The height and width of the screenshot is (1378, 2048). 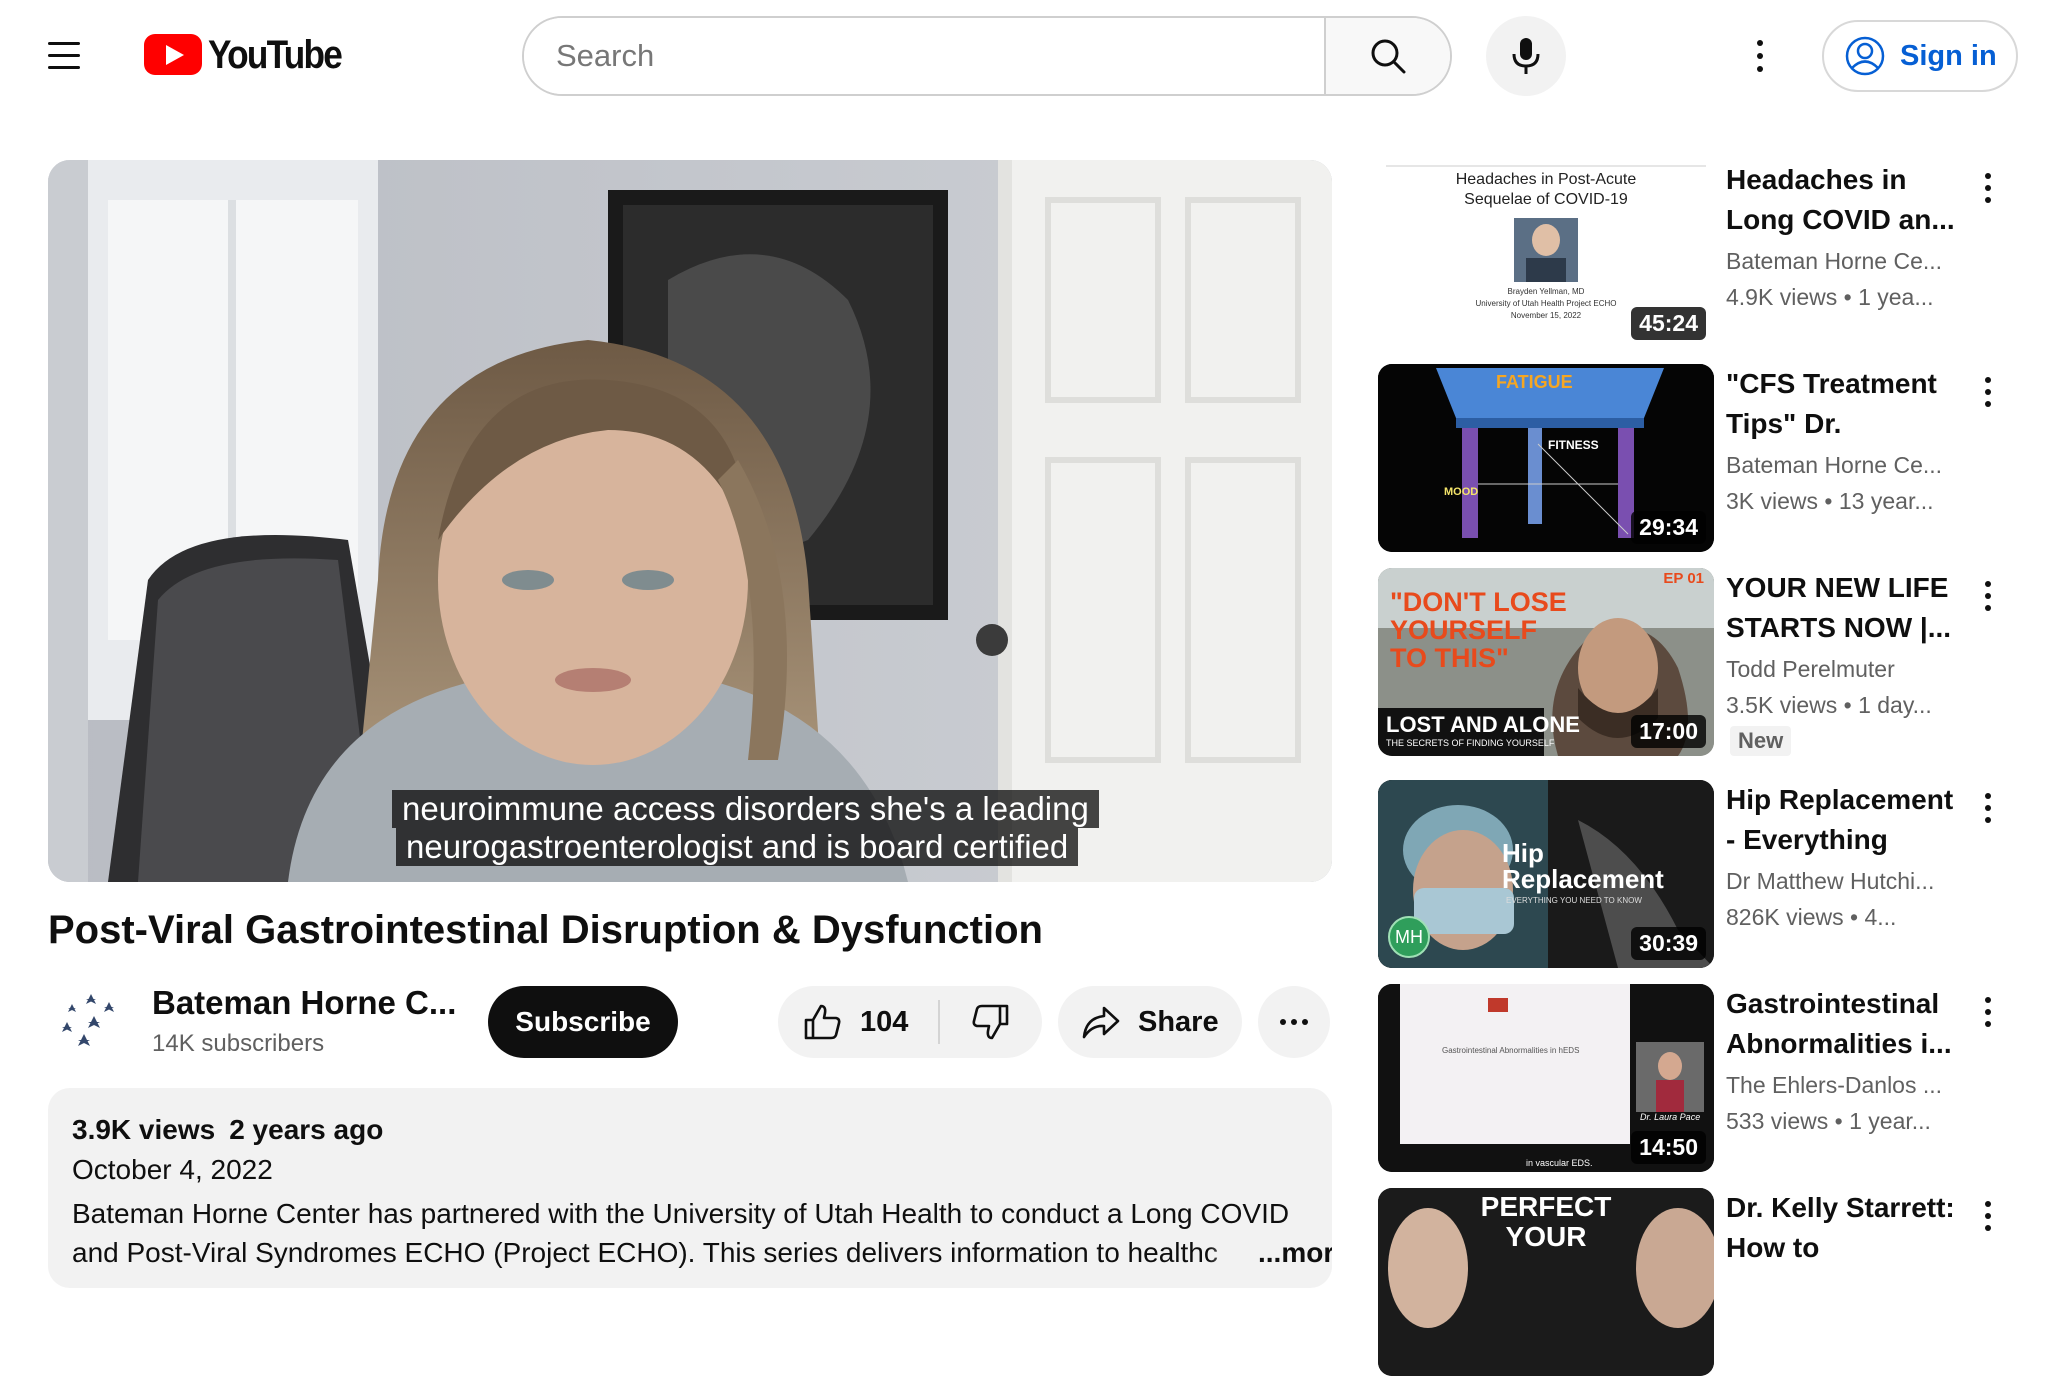 What do you see at coordinates (1101, 1022) in the screenshot?
I see `share-icon` at bounding box center [1101, 1022].